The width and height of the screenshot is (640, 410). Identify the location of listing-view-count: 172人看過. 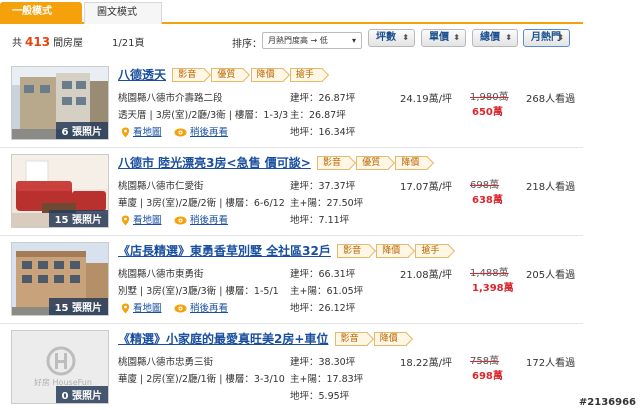
(551, 363).